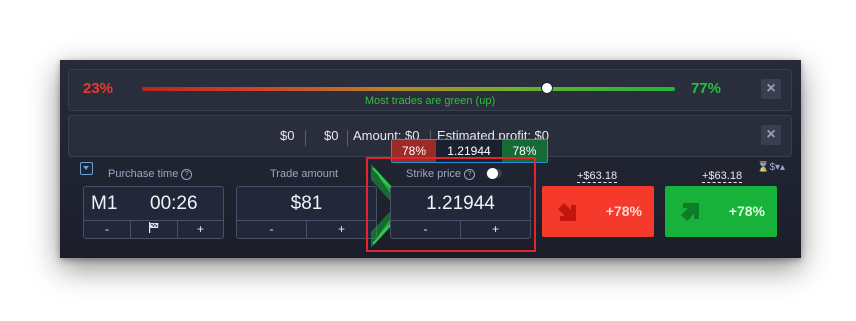 The image size is (856, 321). What do you see at coordinates (271, 229) in the screenshot?
I see `decrease-amount-button: -` at bounding box center [271, 229].